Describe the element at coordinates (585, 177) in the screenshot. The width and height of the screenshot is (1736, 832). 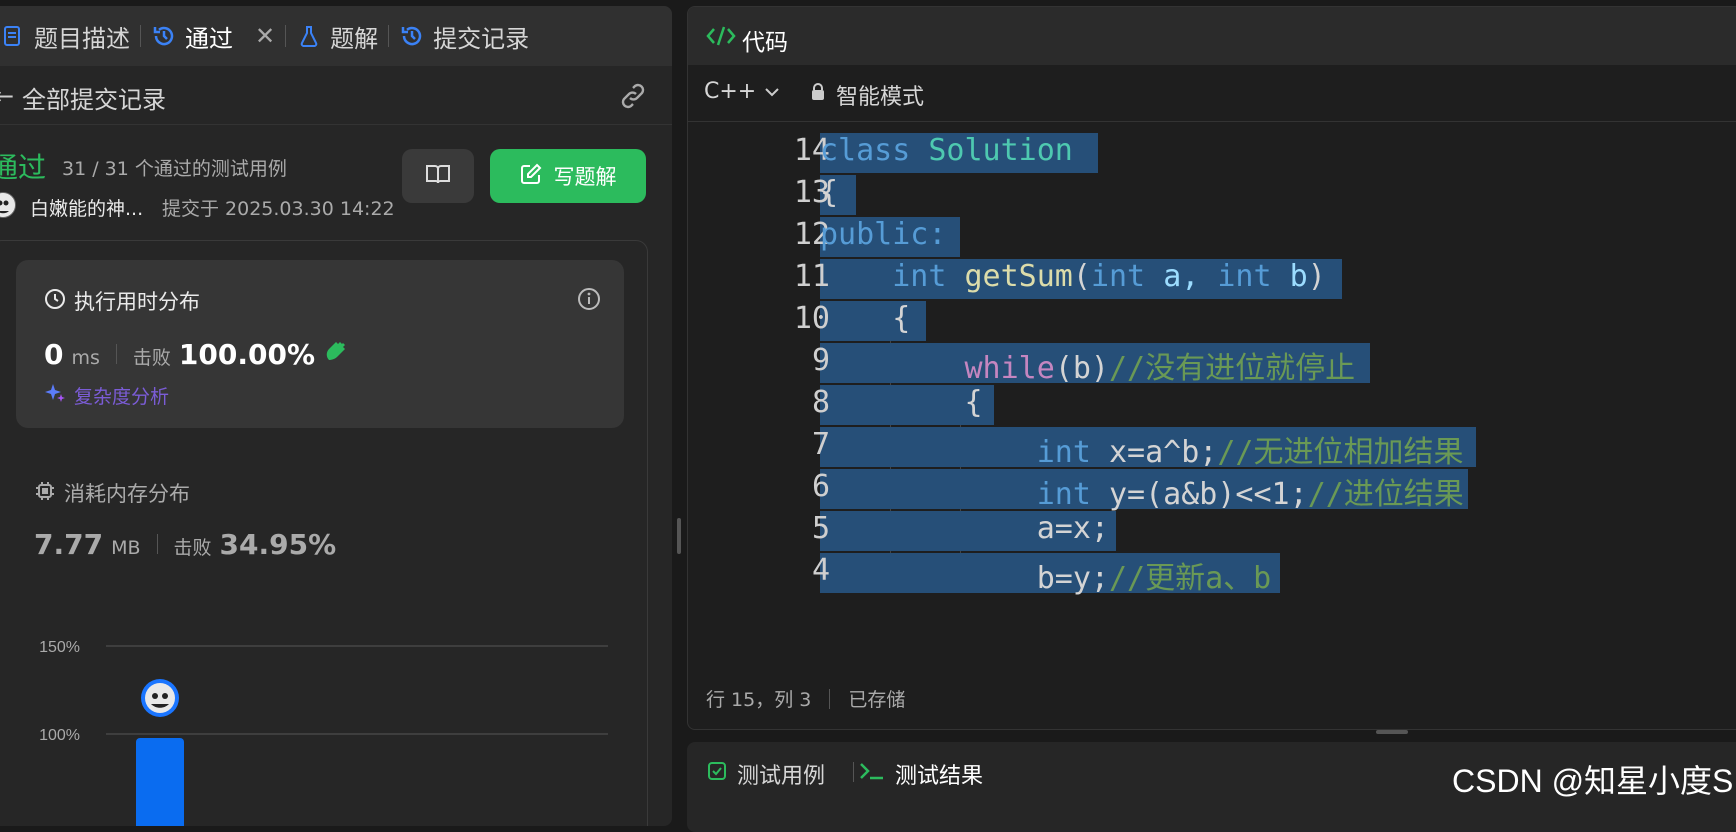
I see `write-solution-label: 写题解` at that location.